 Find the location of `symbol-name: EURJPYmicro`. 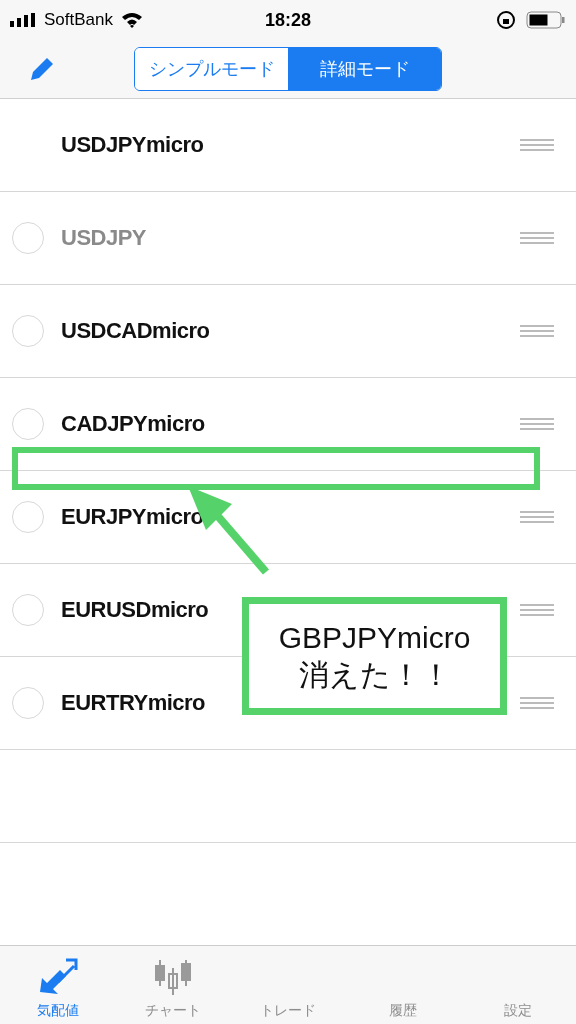

symbol-name: EURJPYmicro is located at coordinates (132, 517).